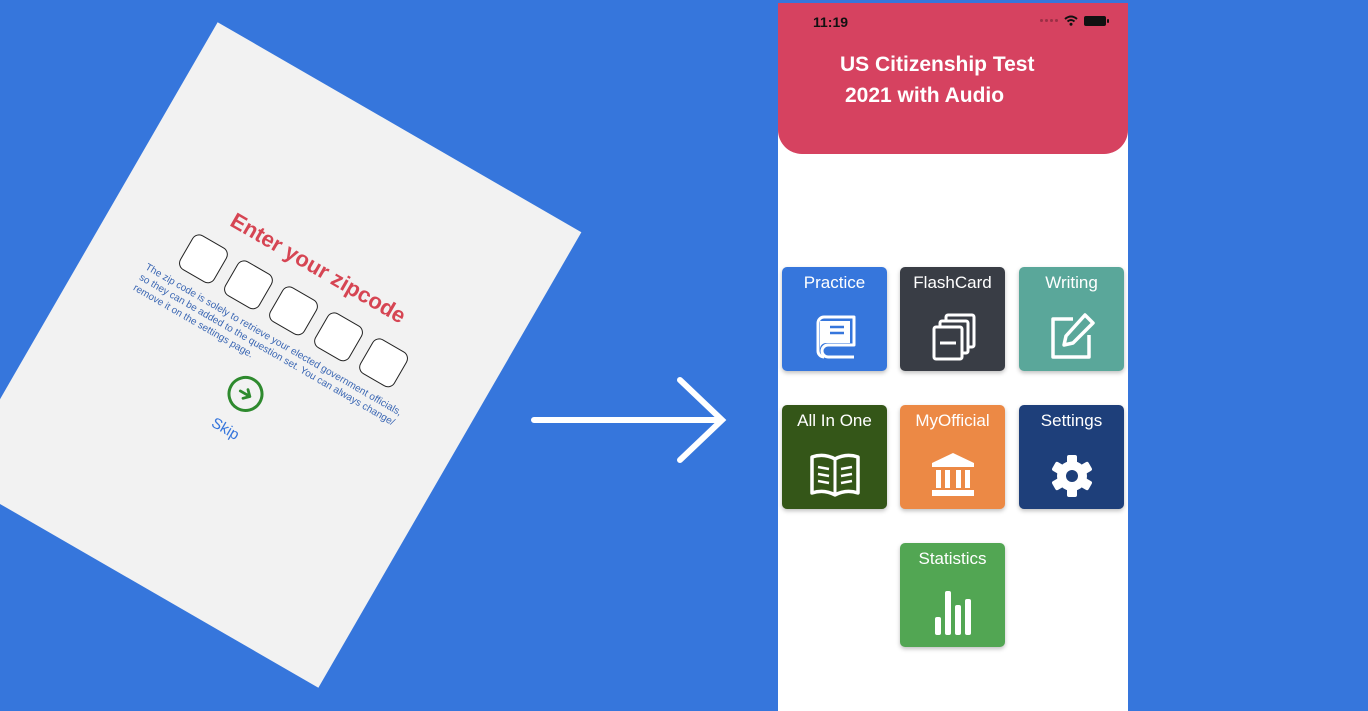 The height and width of the screenshot is (711, 1368). What do you see at coordinates (834, 475) in the screenshot?
I see `open-book-icon` at bounding box center [834, 475].